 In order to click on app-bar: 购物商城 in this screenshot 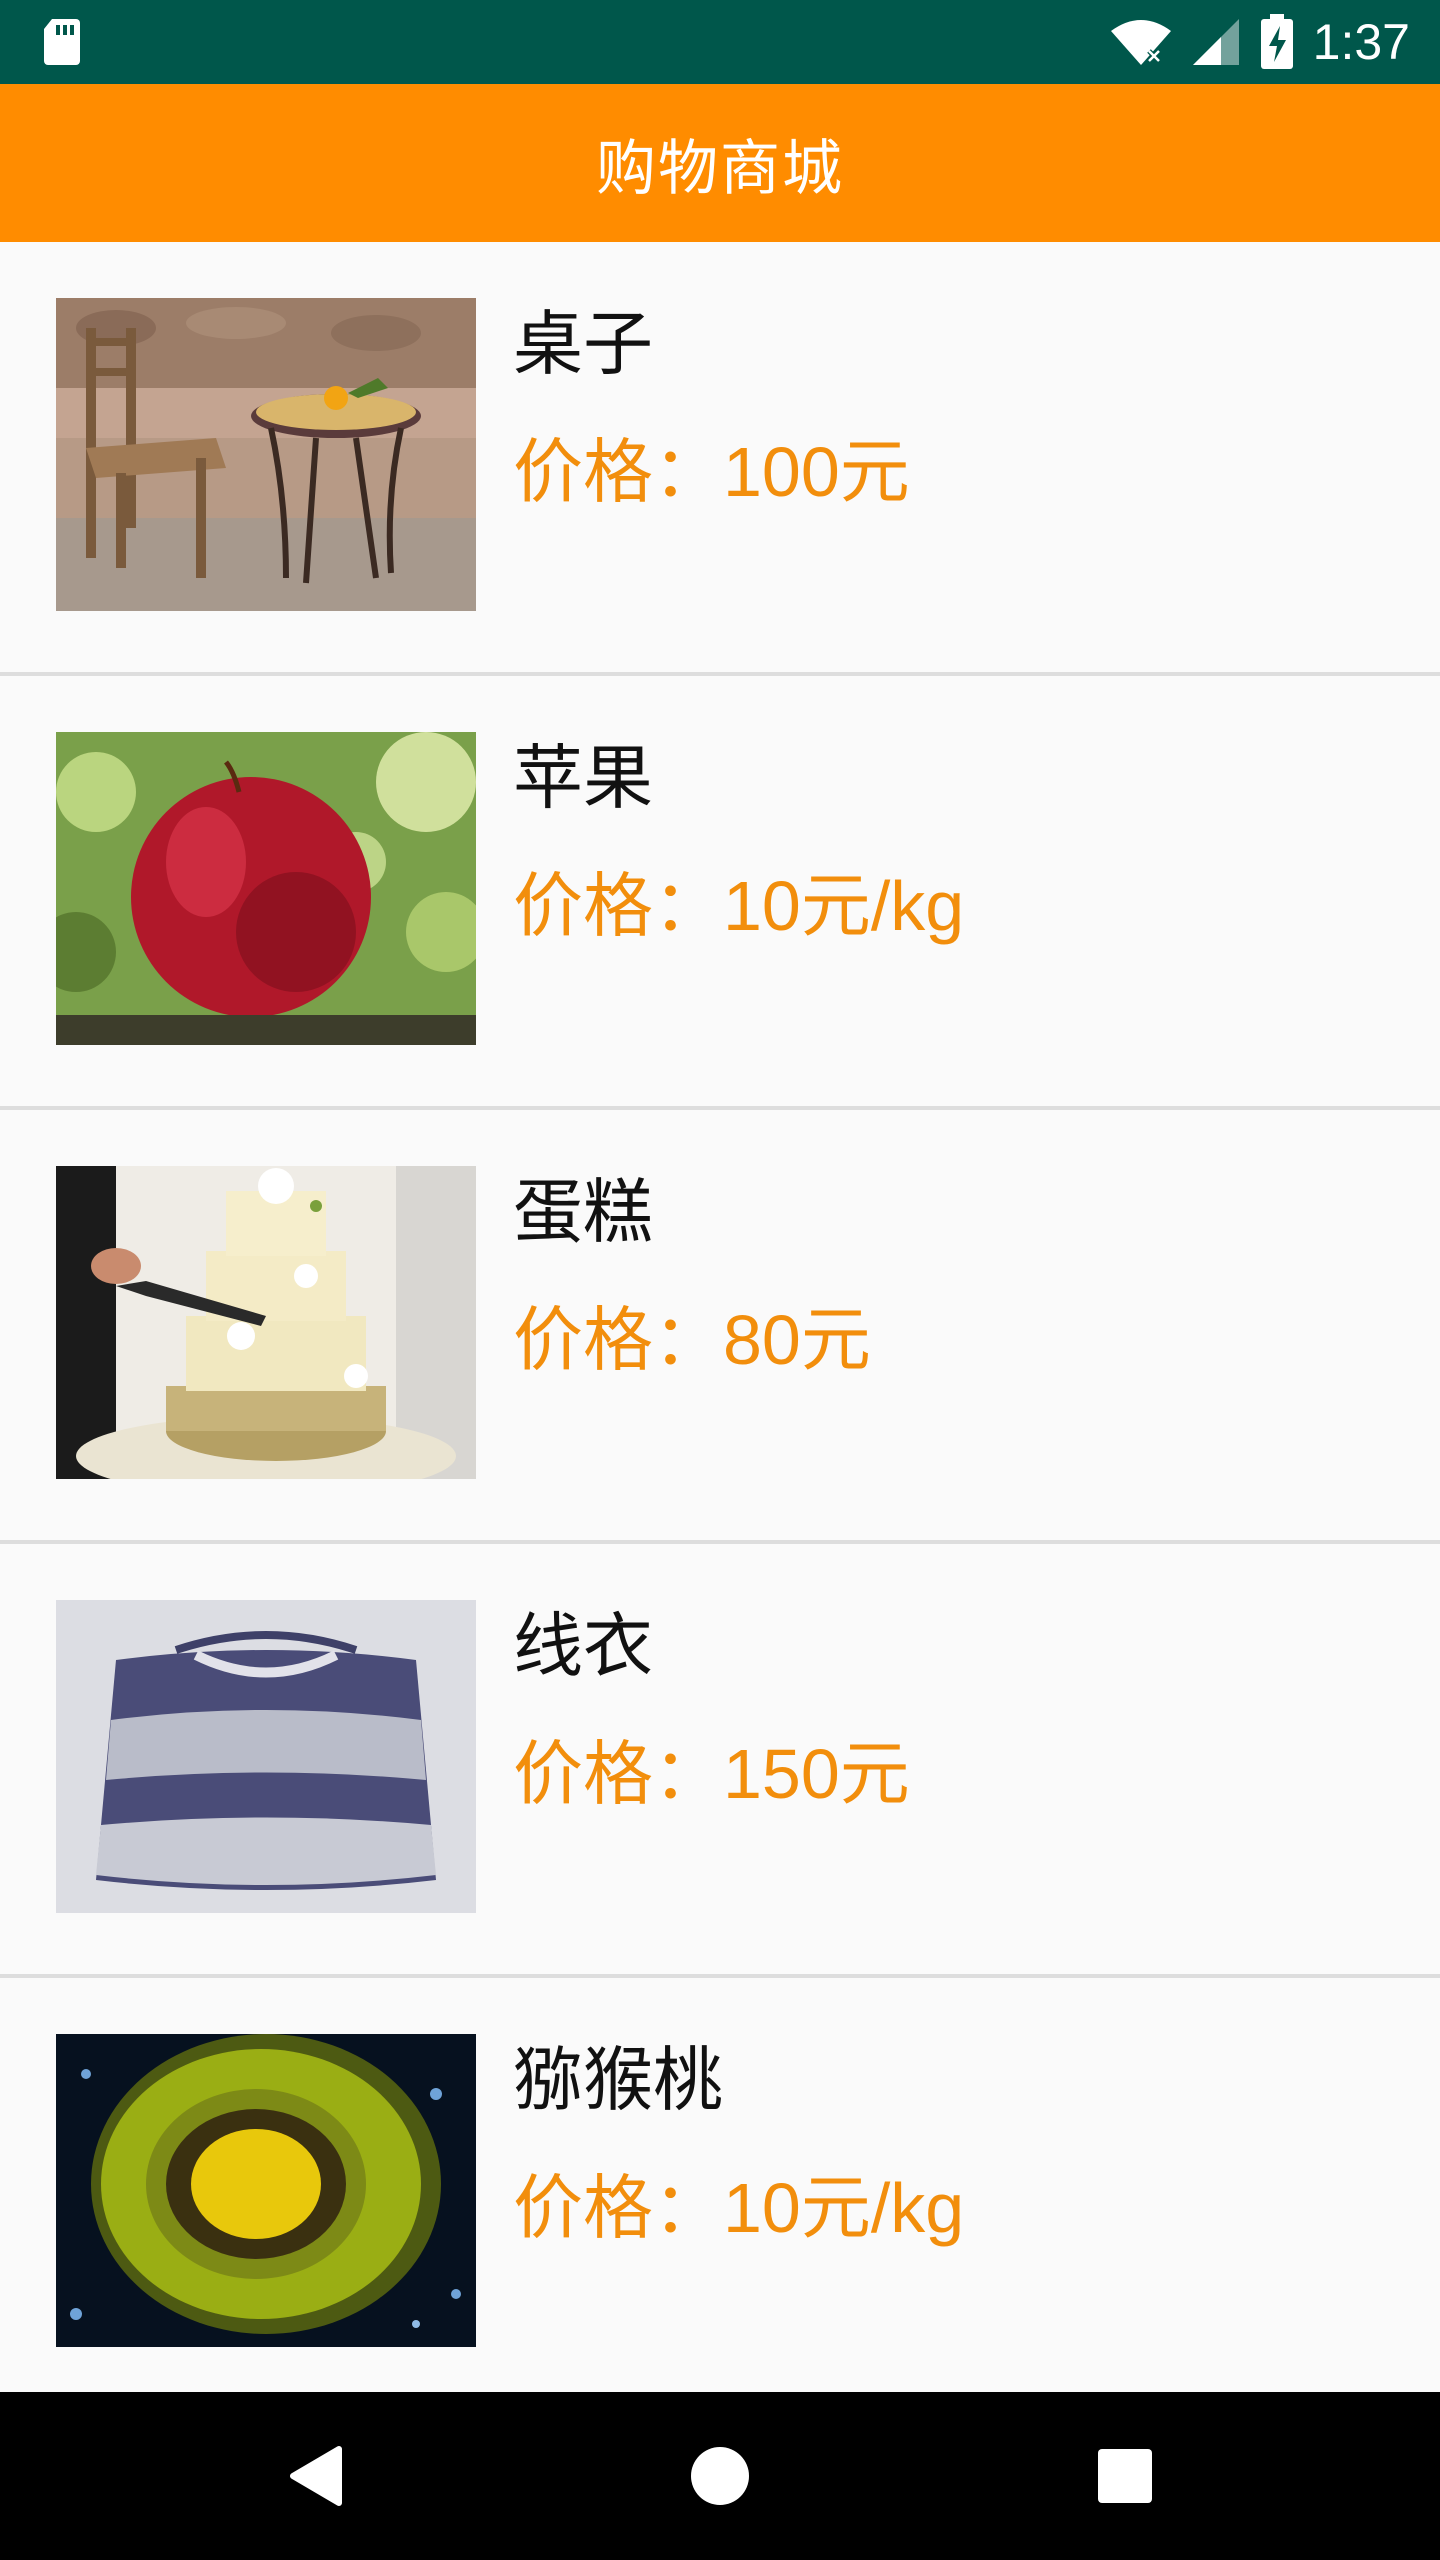, I will do `click(720, 163)`.